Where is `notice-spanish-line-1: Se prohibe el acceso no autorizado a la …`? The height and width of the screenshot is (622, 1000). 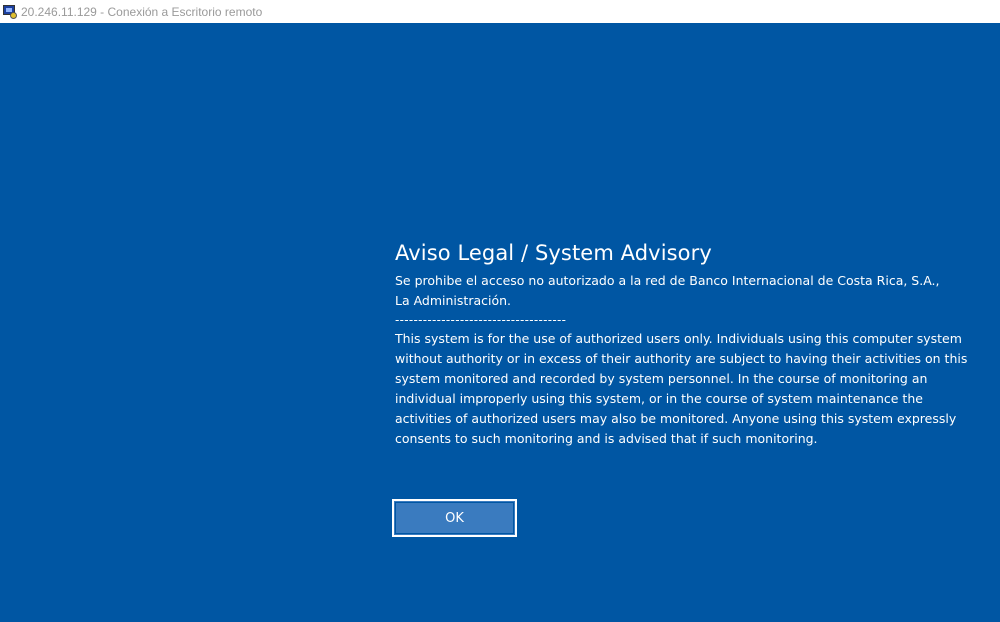 notice-spanish-line-1: Se prohibe el acceso no autorizado a la … is located at coordinates (667, 280).